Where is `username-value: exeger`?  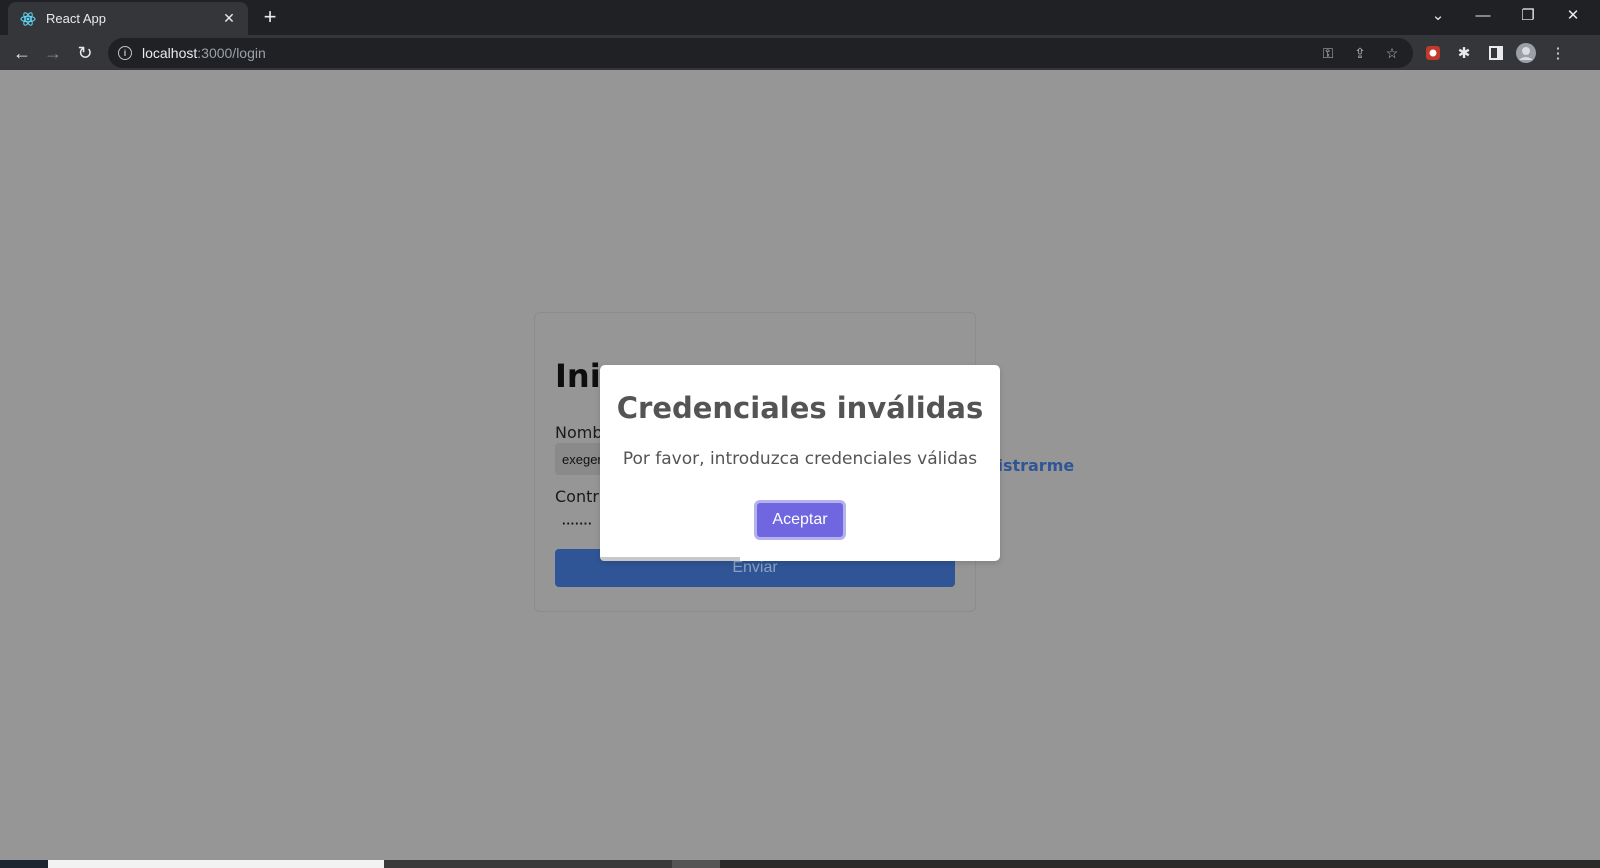 username-value: exeger is located at coordinates (582, 459).